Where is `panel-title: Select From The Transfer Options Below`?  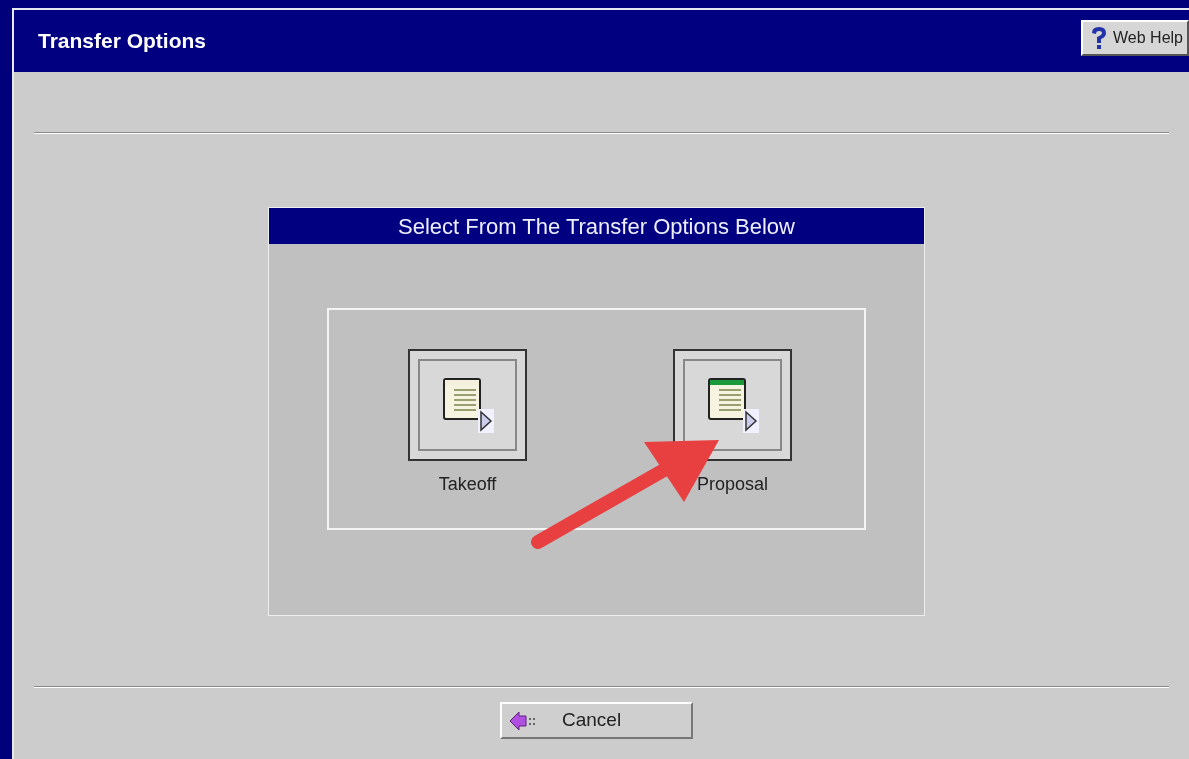
panel-title: Select From The Transfer Options Below is located at coordinates (596, 226).